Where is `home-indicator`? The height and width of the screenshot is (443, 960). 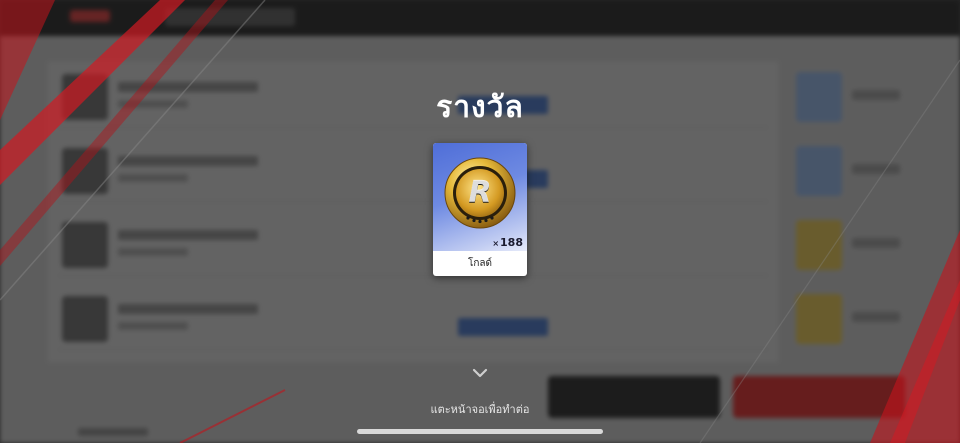
home-indicator is located at coordinates (480, 431).